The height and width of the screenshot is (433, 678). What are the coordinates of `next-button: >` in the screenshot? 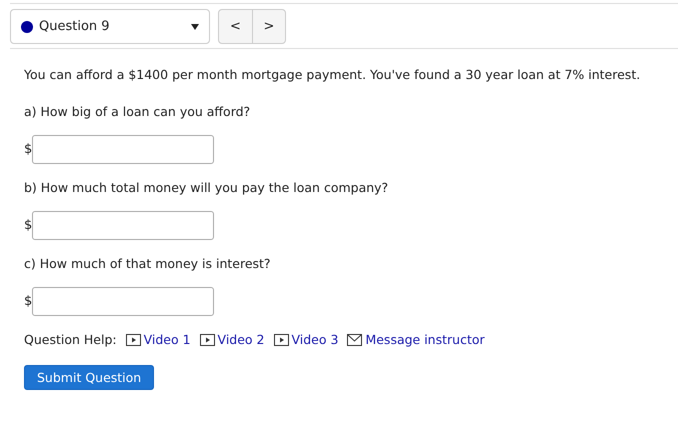 It's located at (268, 26).